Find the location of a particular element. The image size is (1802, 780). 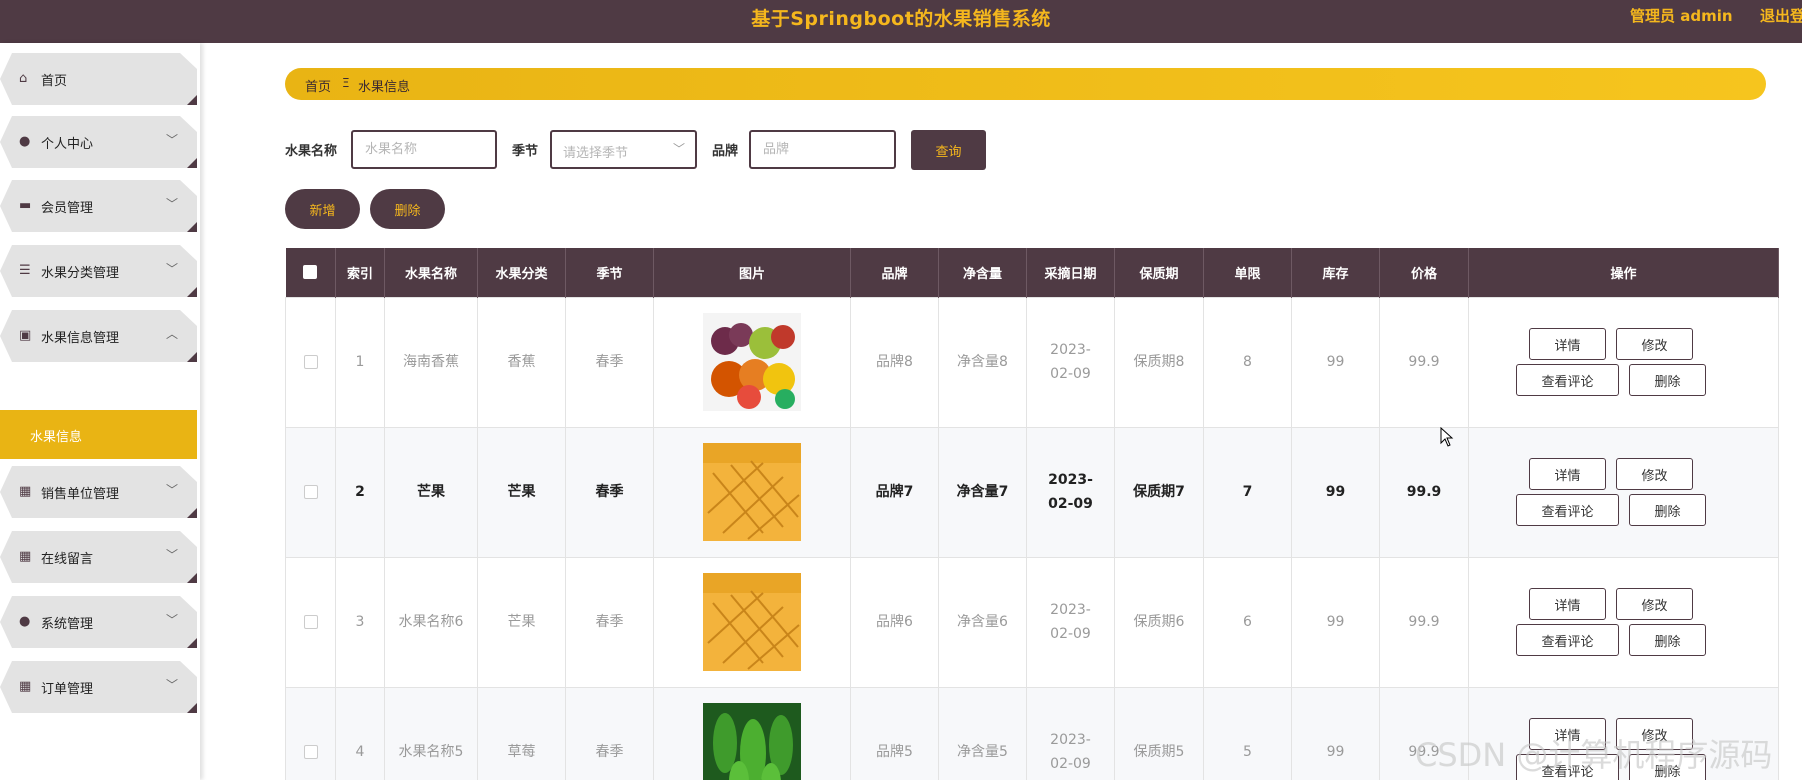

sliders-icon: ☰ is located at coordinates (25, 270).